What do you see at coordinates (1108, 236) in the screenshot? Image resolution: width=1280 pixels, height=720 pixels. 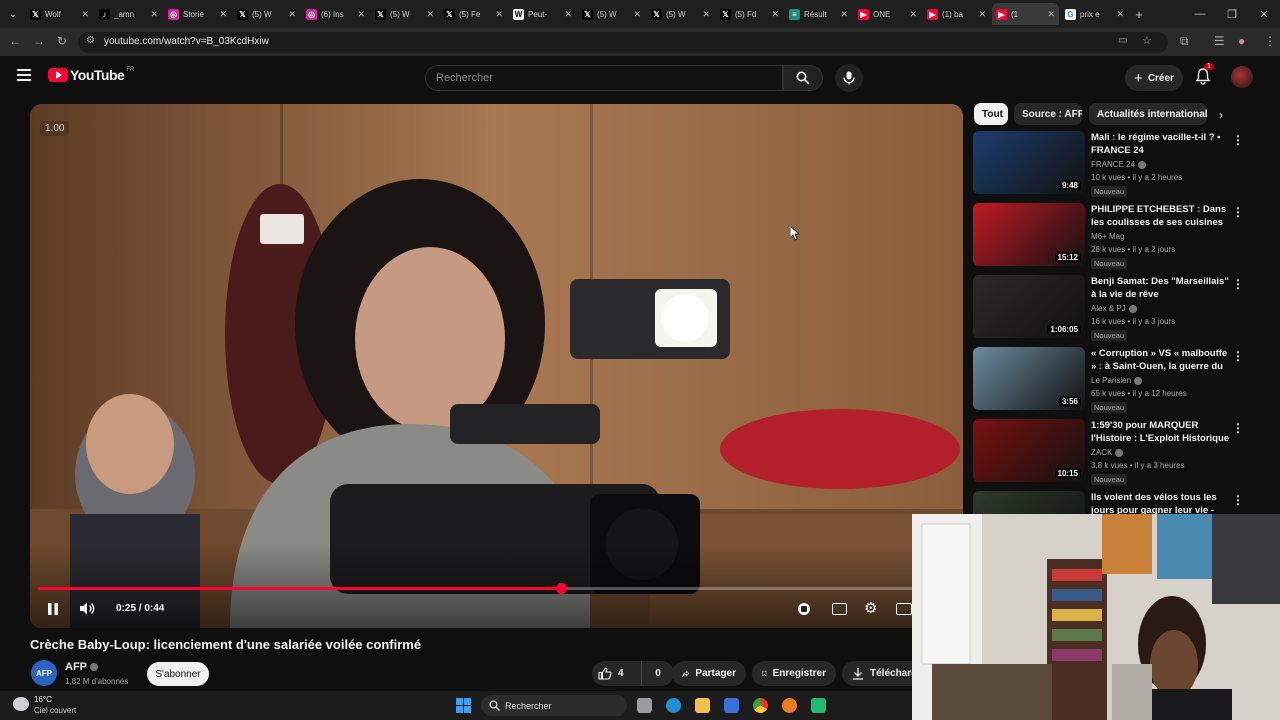 I see `channel-name: M6+ Mag` at bounding box center [1108, 236].